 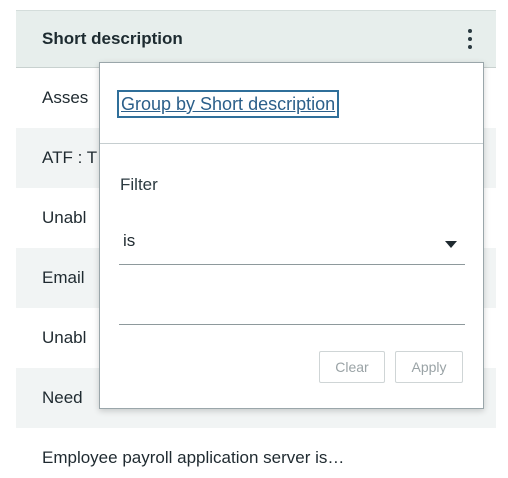 What do you see at coordinates (352, 367) in the screenshot?
I see `clear-button: Clear` at bounding box center [352, 367].